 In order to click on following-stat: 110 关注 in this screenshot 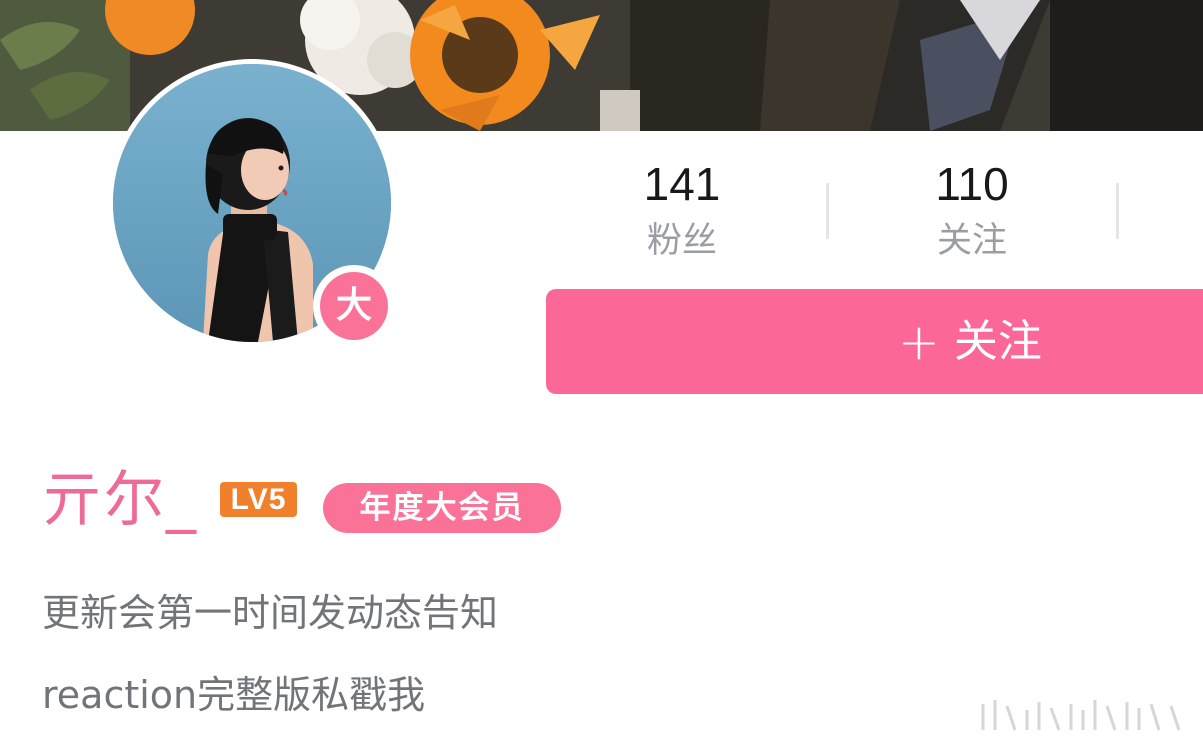, I will do `click(972, 211)`.